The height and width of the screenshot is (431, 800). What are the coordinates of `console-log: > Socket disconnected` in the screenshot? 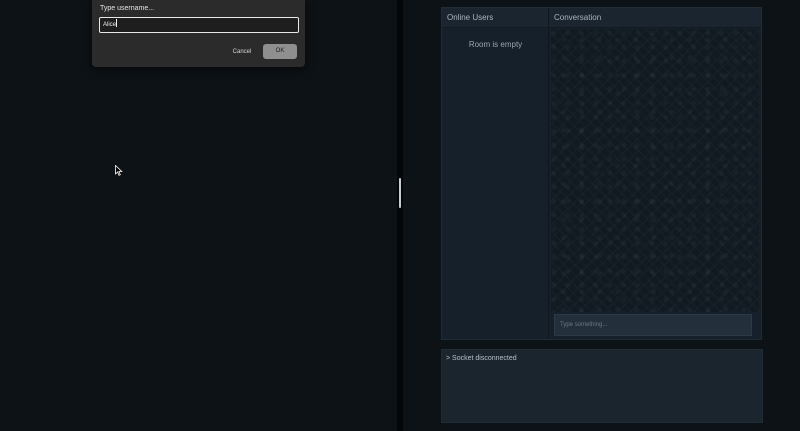 It's located at (602, 386).